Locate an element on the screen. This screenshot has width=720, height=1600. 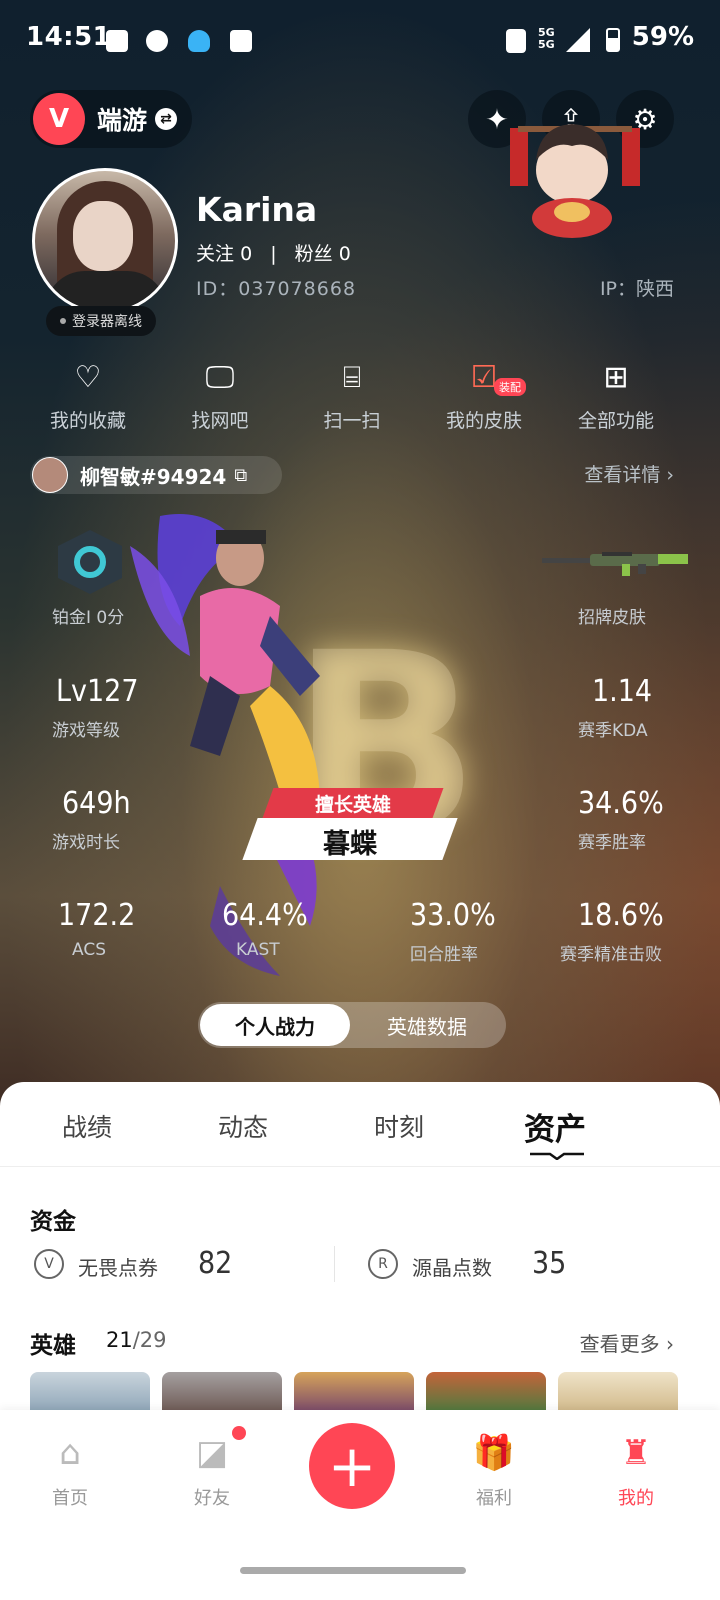
friends-notification-dot is located at coordinates (239, 1433).